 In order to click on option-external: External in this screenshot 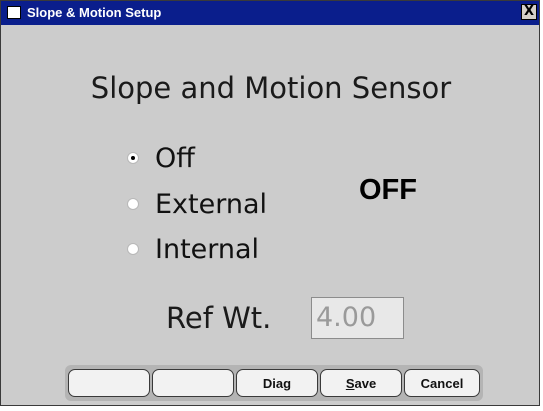, I will do `click(197, 204)`.